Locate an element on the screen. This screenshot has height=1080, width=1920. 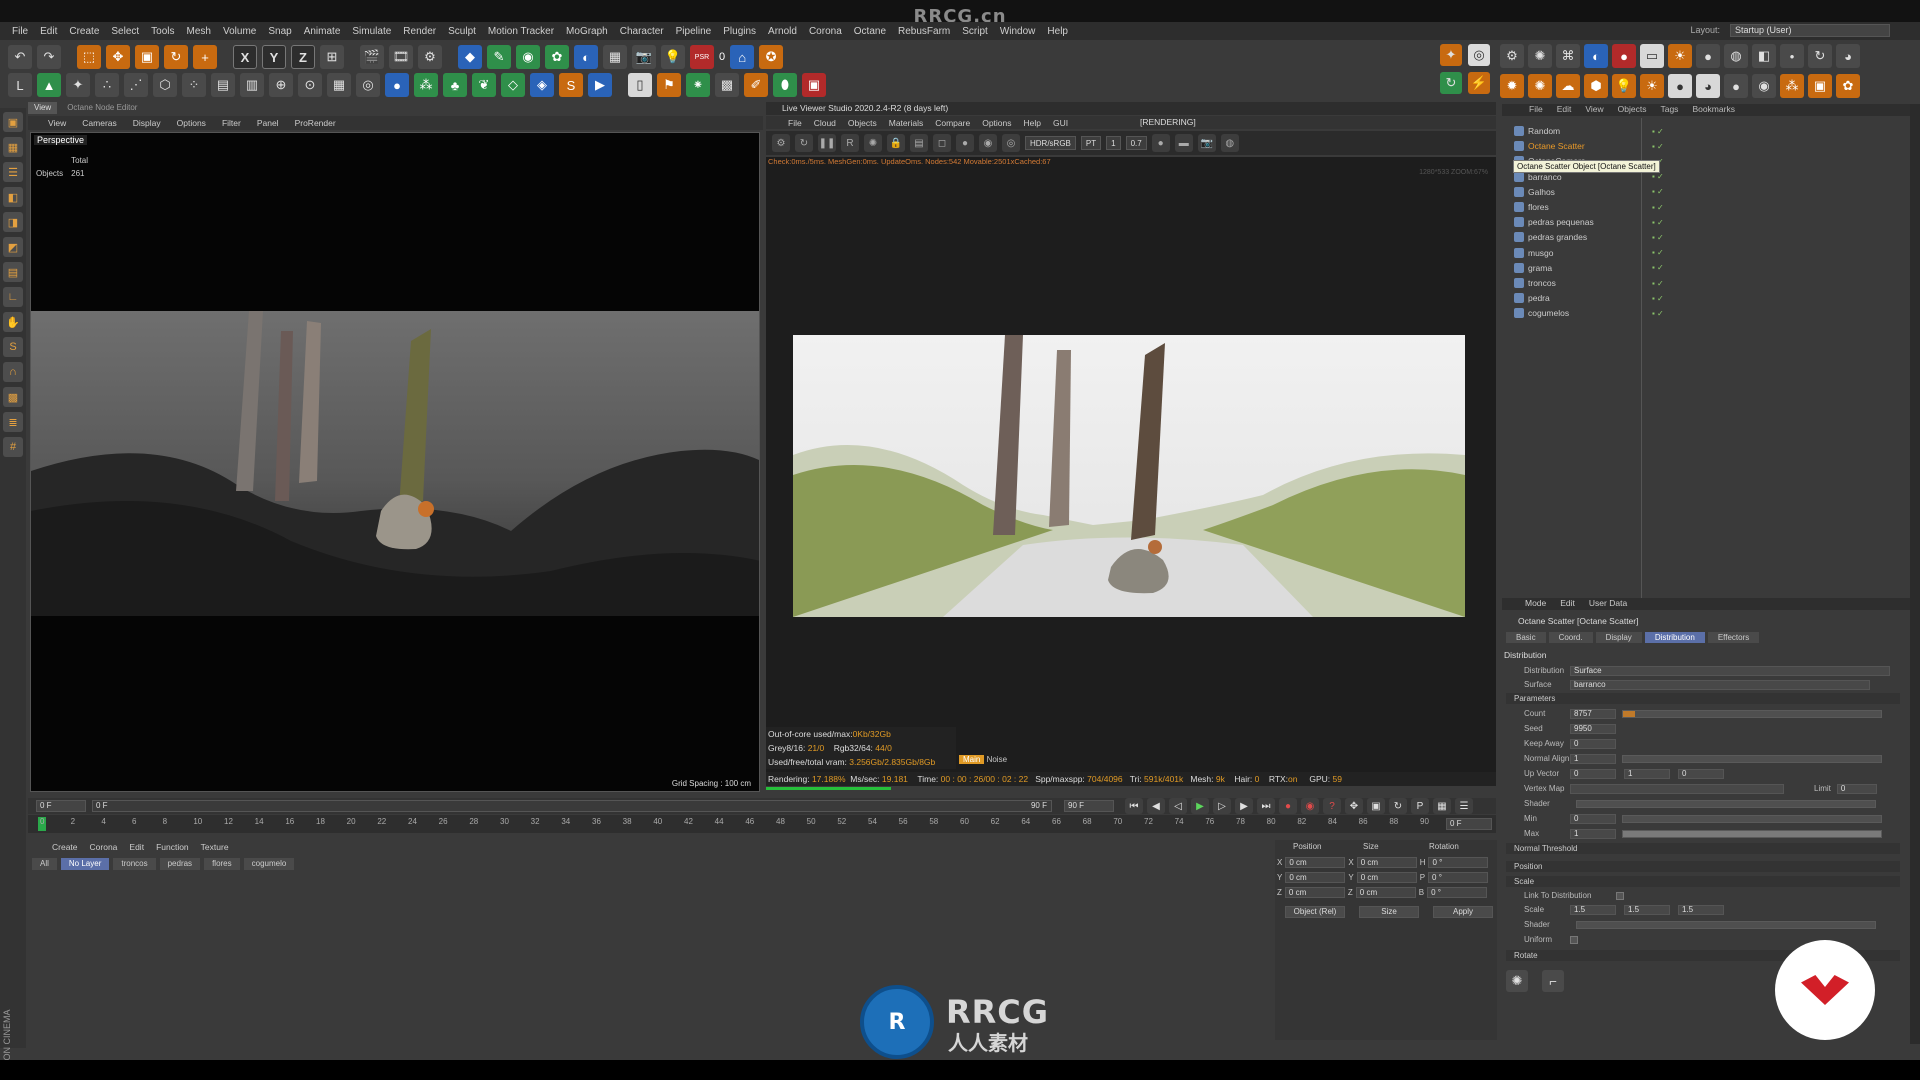
menu-edit: Edit is located at coordinates (48, 31).